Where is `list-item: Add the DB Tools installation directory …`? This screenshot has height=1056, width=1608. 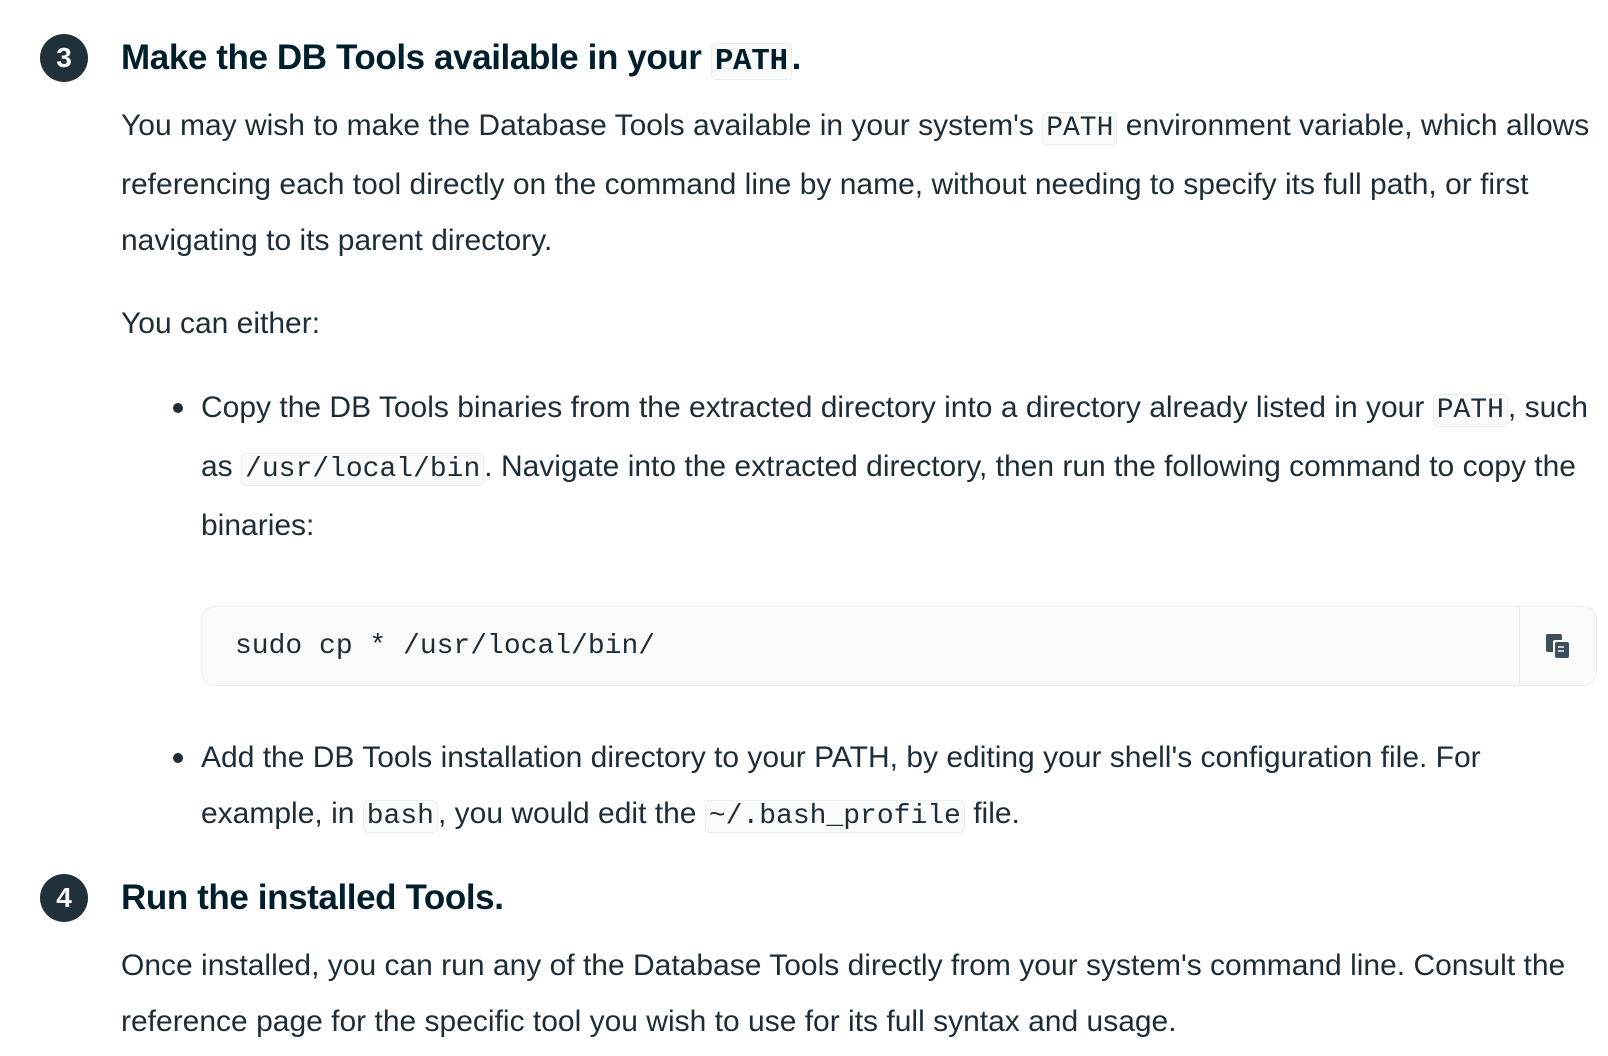
list-item: Add the DB Tools installation directory … is located at coordinates (887, 787).